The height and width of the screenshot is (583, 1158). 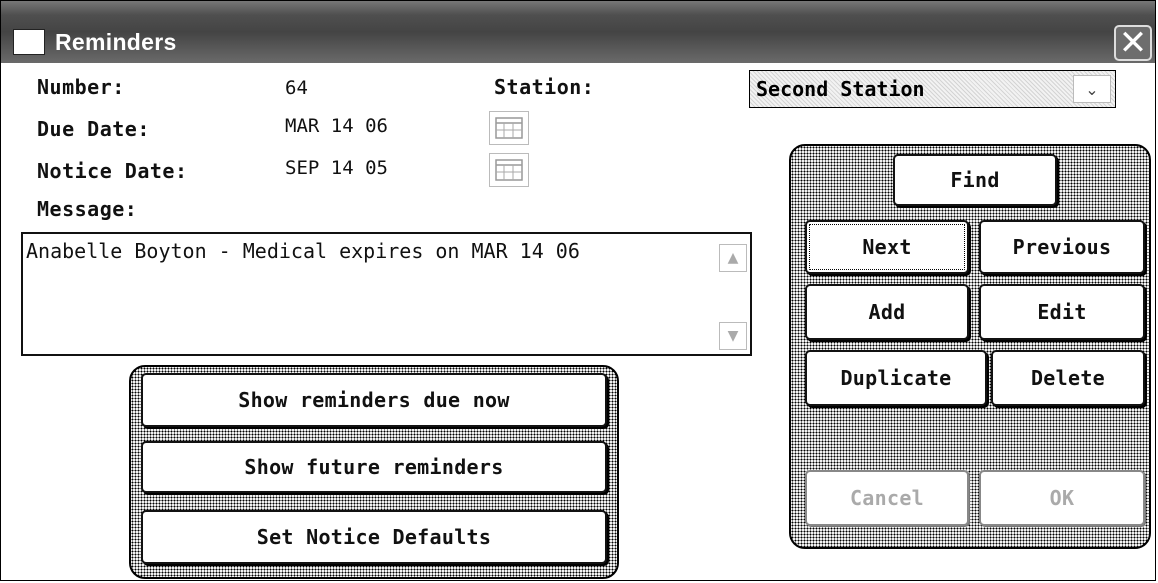 What do you see at coordinates (975, 180) in the screenshot?
I see `find-button: Find` at bounding box center [975, 180].